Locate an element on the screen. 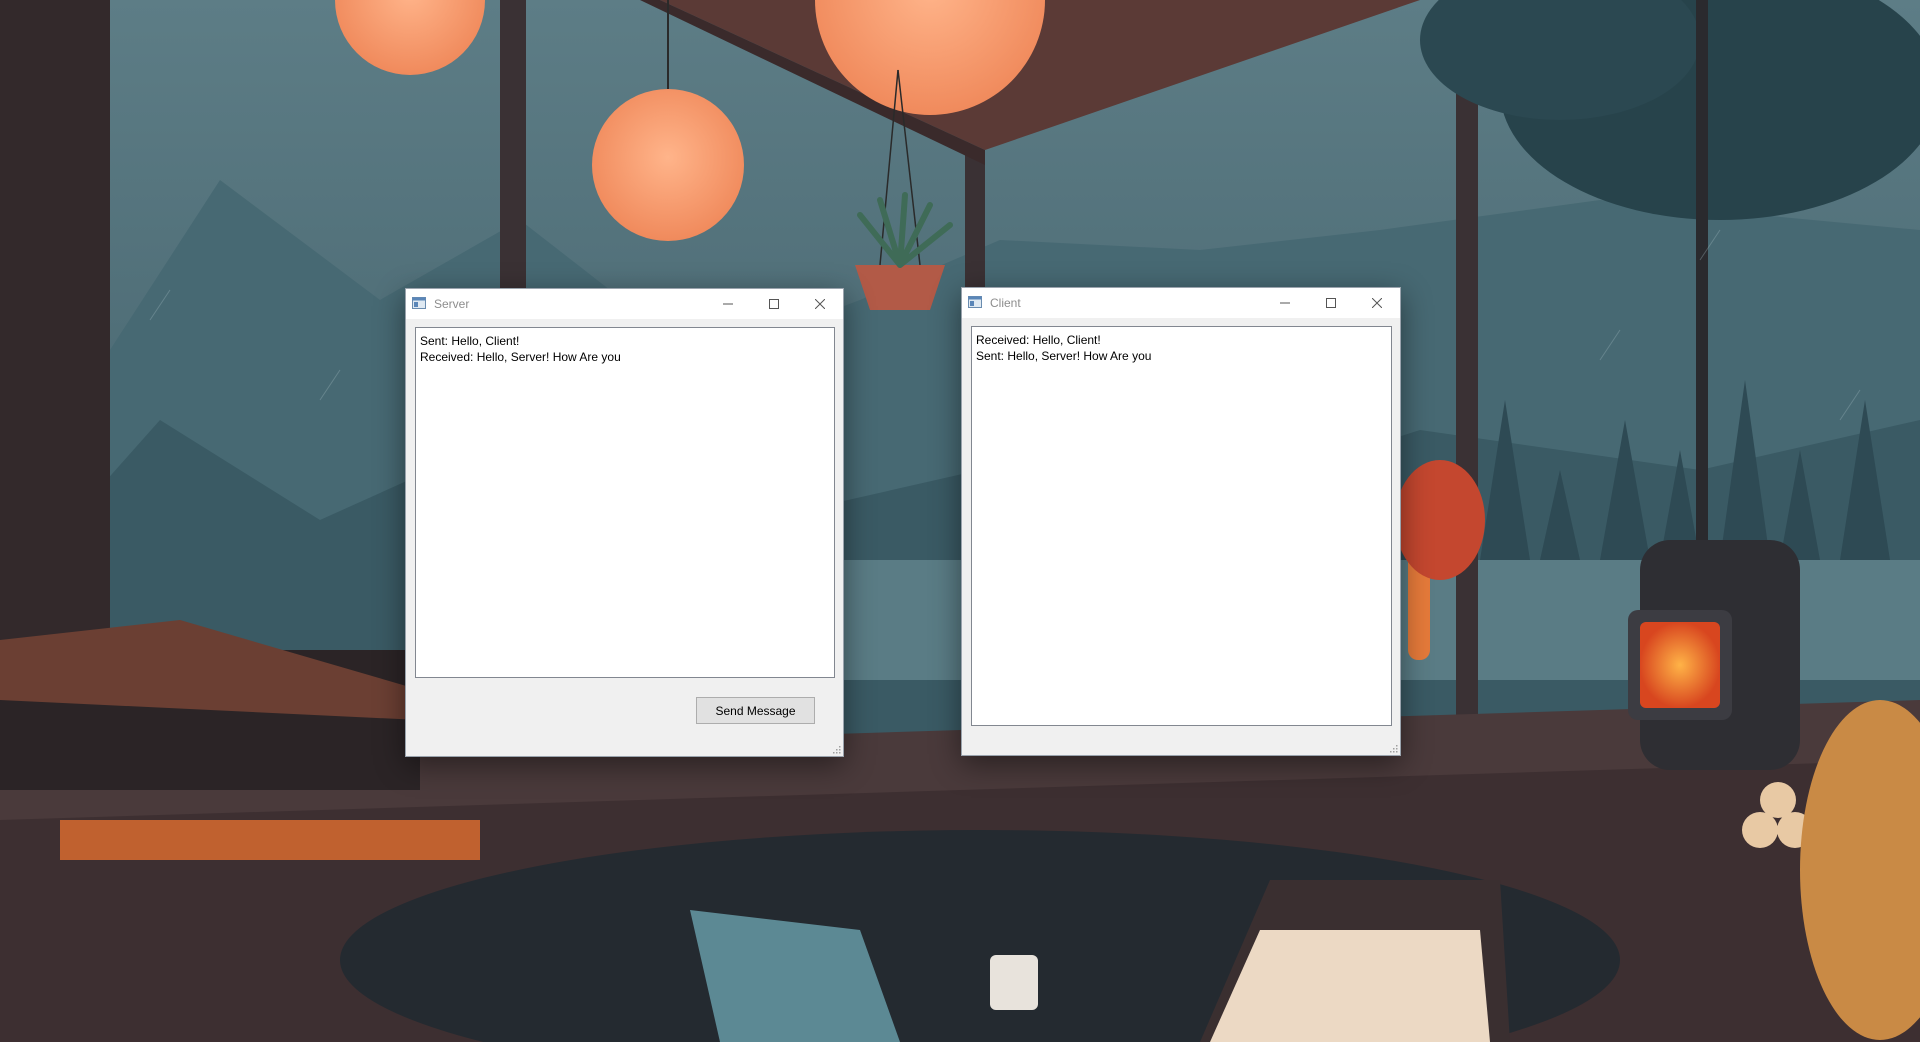 Image resolution: width=1920 pixels, height=1042 pixels. server-window-title: Server is located at coordinates (452, 304).